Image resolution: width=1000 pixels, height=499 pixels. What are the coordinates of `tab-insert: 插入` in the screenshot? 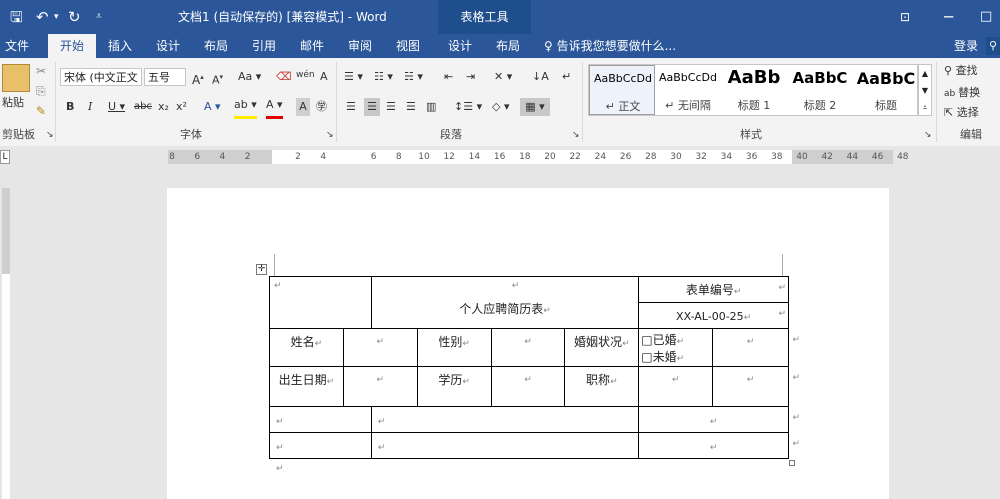 It's located at (120, 46).